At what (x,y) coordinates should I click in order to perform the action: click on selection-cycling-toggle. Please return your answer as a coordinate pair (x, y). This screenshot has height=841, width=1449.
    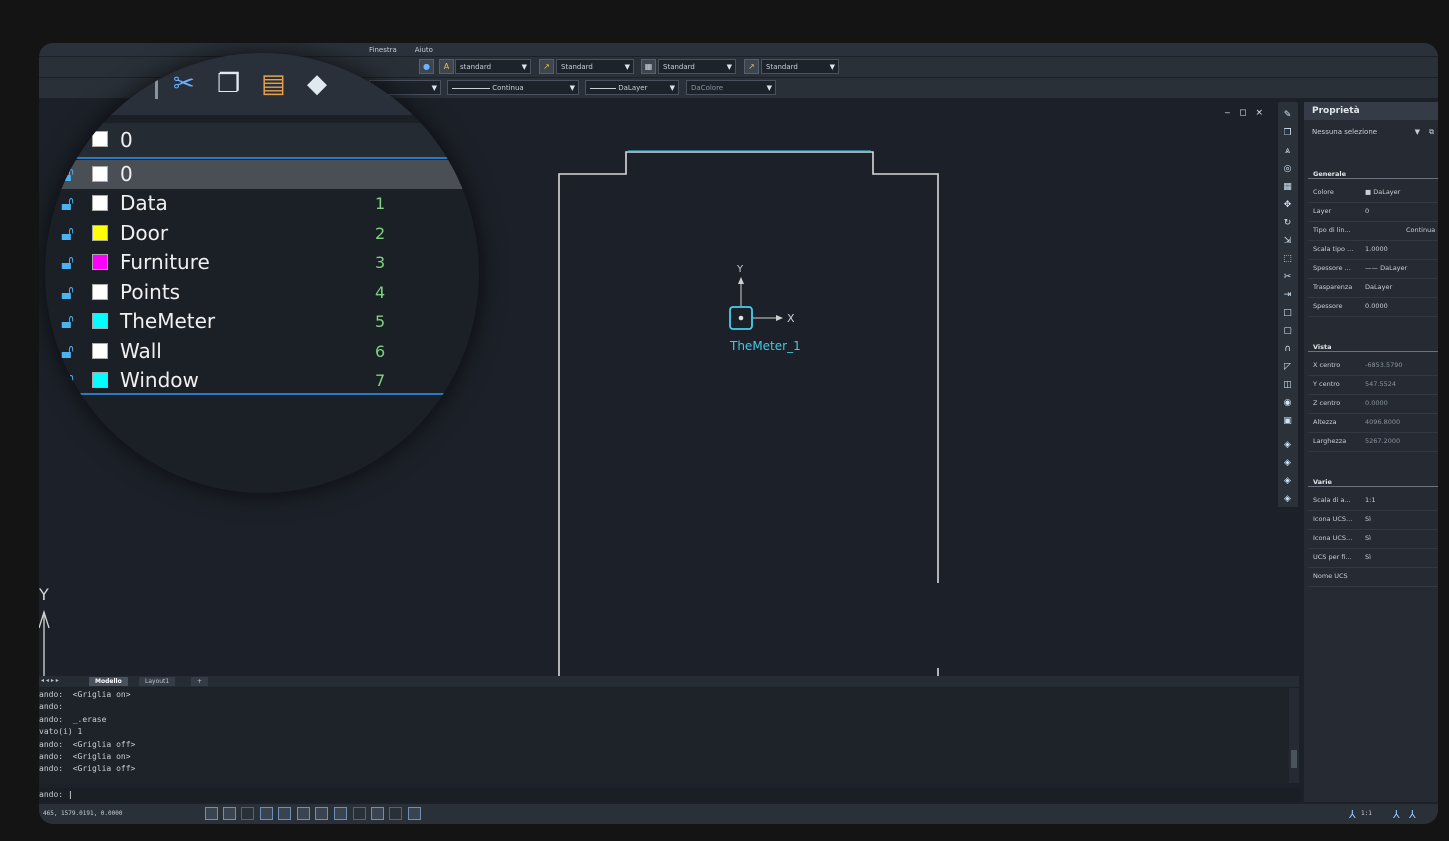
    Looking at the image, I should click on (414, 813).